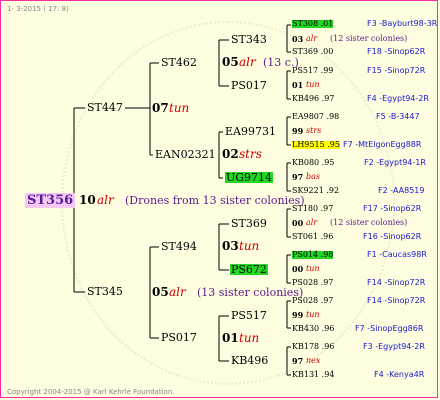  I want to click on queen-ST494: ST494, so click(179, 246).